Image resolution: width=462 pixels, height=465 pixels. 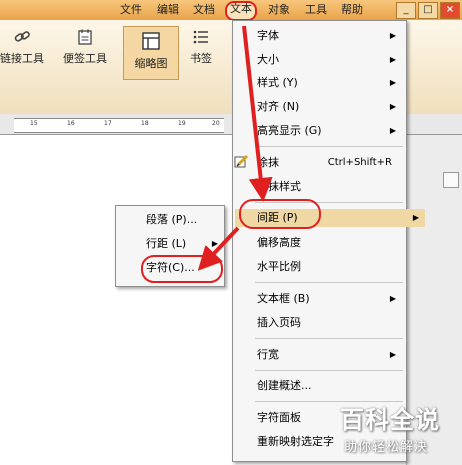 What do you see at coordinates (386, 447) in the screenshot?
I see `watermark-subtitle: 助你轻松解决` at bounding box center [386, 447].